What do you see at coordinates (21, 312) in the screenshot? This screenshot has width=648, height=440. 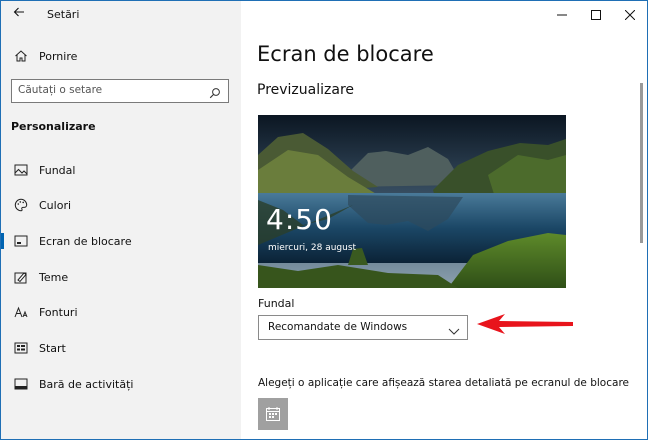 I see `font-icon` at bounding box center [21, 312].